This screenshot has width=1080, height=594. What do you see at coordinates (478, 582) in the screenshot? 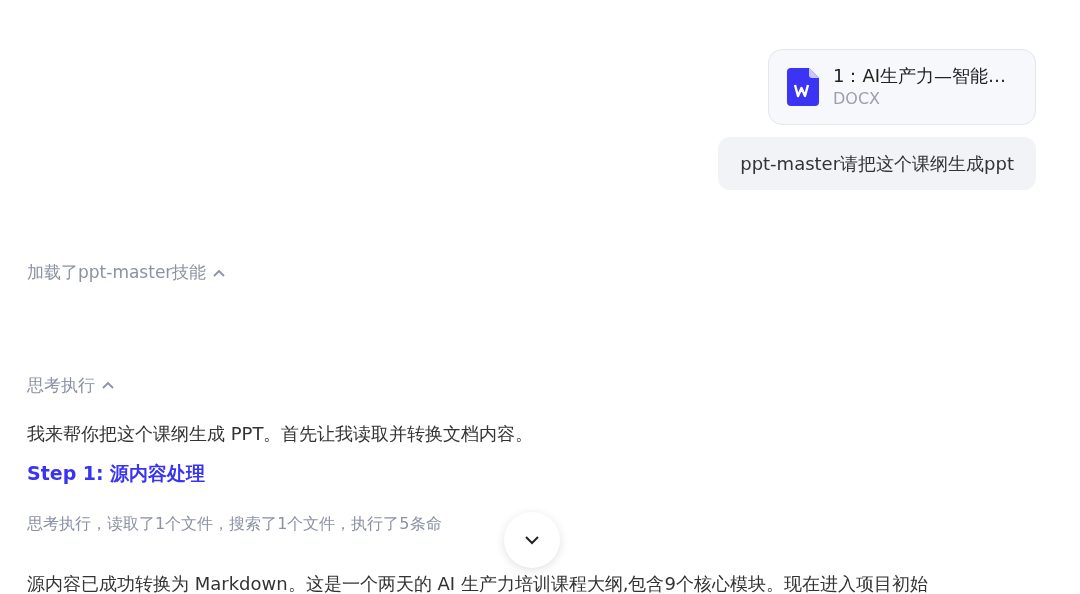
I see `paragraph: 源内容已成功转换为 Markdown。这是一个两天的 AI 生产力培训课程大纲,包含9个核心模块。现在进入项目初始` at bounding box center [478, 582].